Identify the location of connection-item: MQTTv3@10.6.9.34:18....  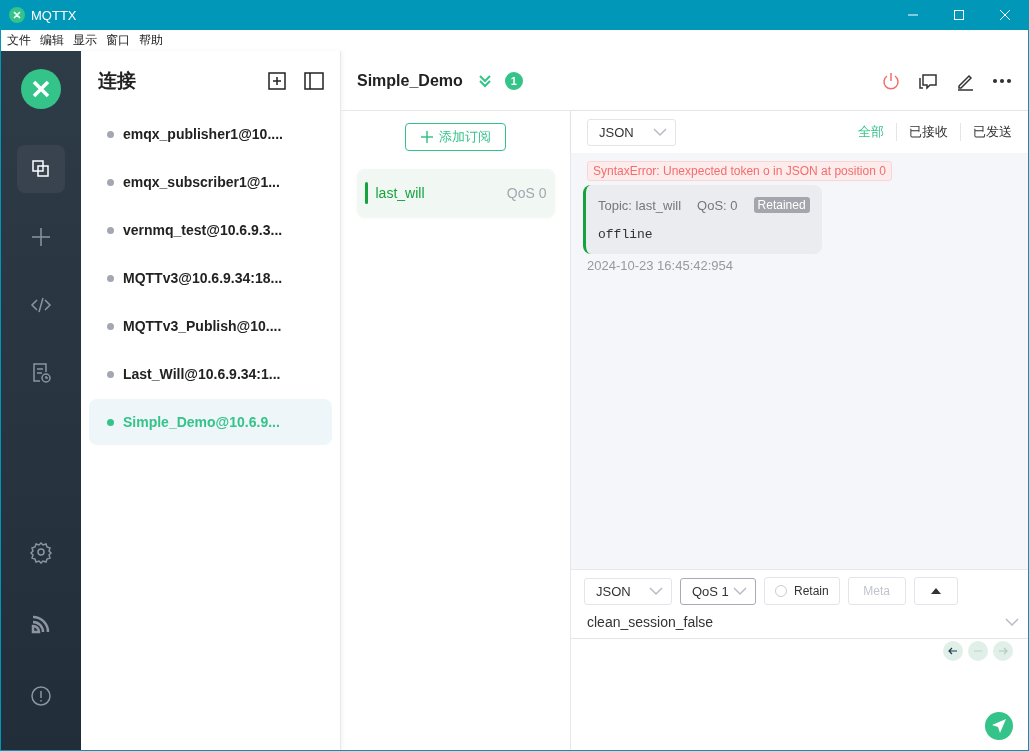
(210, 278).